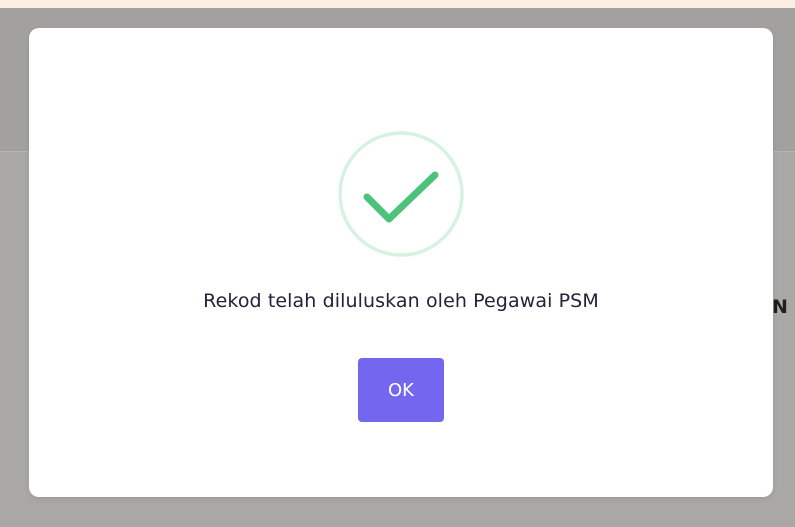  What do you see at coordinates (780, 307) in the screenshot?
I see `background-text-fragment: N` at bounding box center [780, 307].